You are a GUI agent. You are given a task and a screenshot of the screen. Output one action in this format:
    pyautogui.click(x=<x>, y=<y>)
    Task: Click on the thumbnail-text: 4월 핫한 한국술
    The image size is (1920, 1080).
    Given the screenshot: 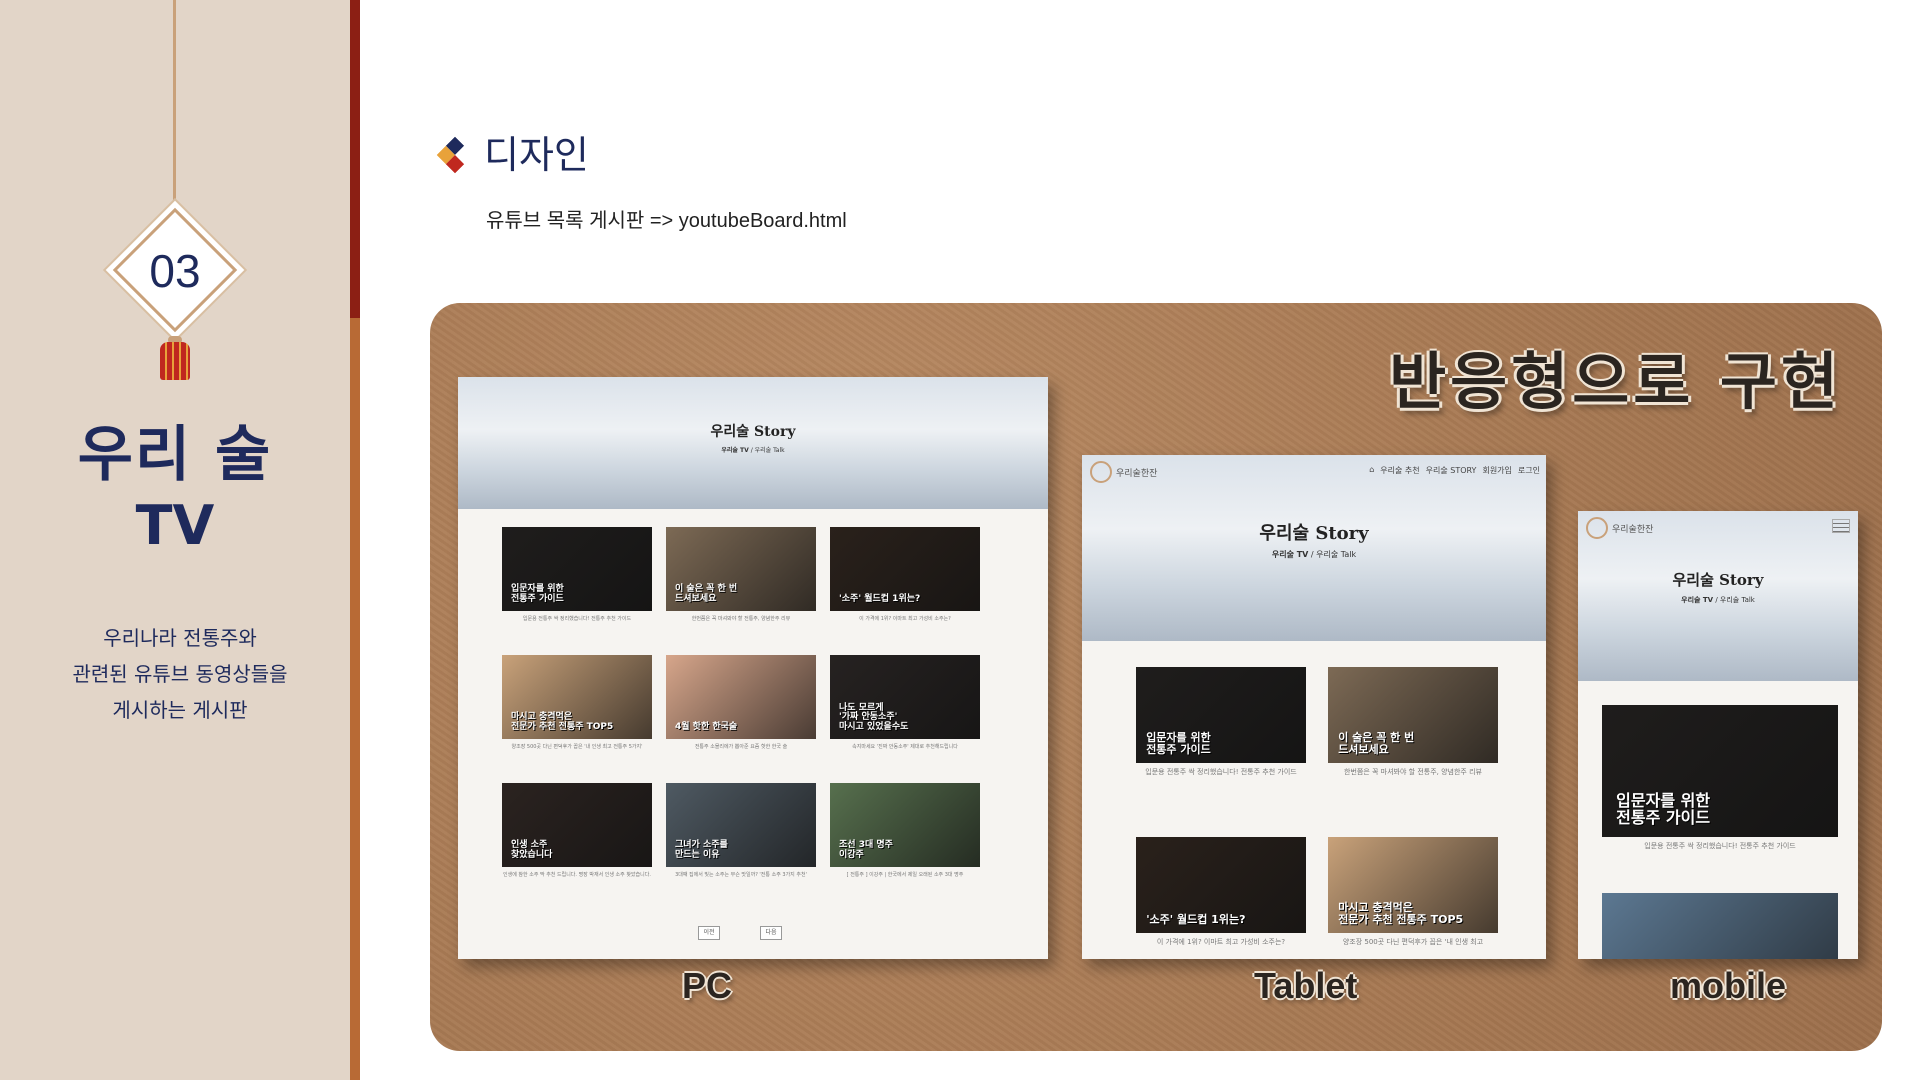 What is the action you would take?
    pyautogui.click(x=706, y=726)
    